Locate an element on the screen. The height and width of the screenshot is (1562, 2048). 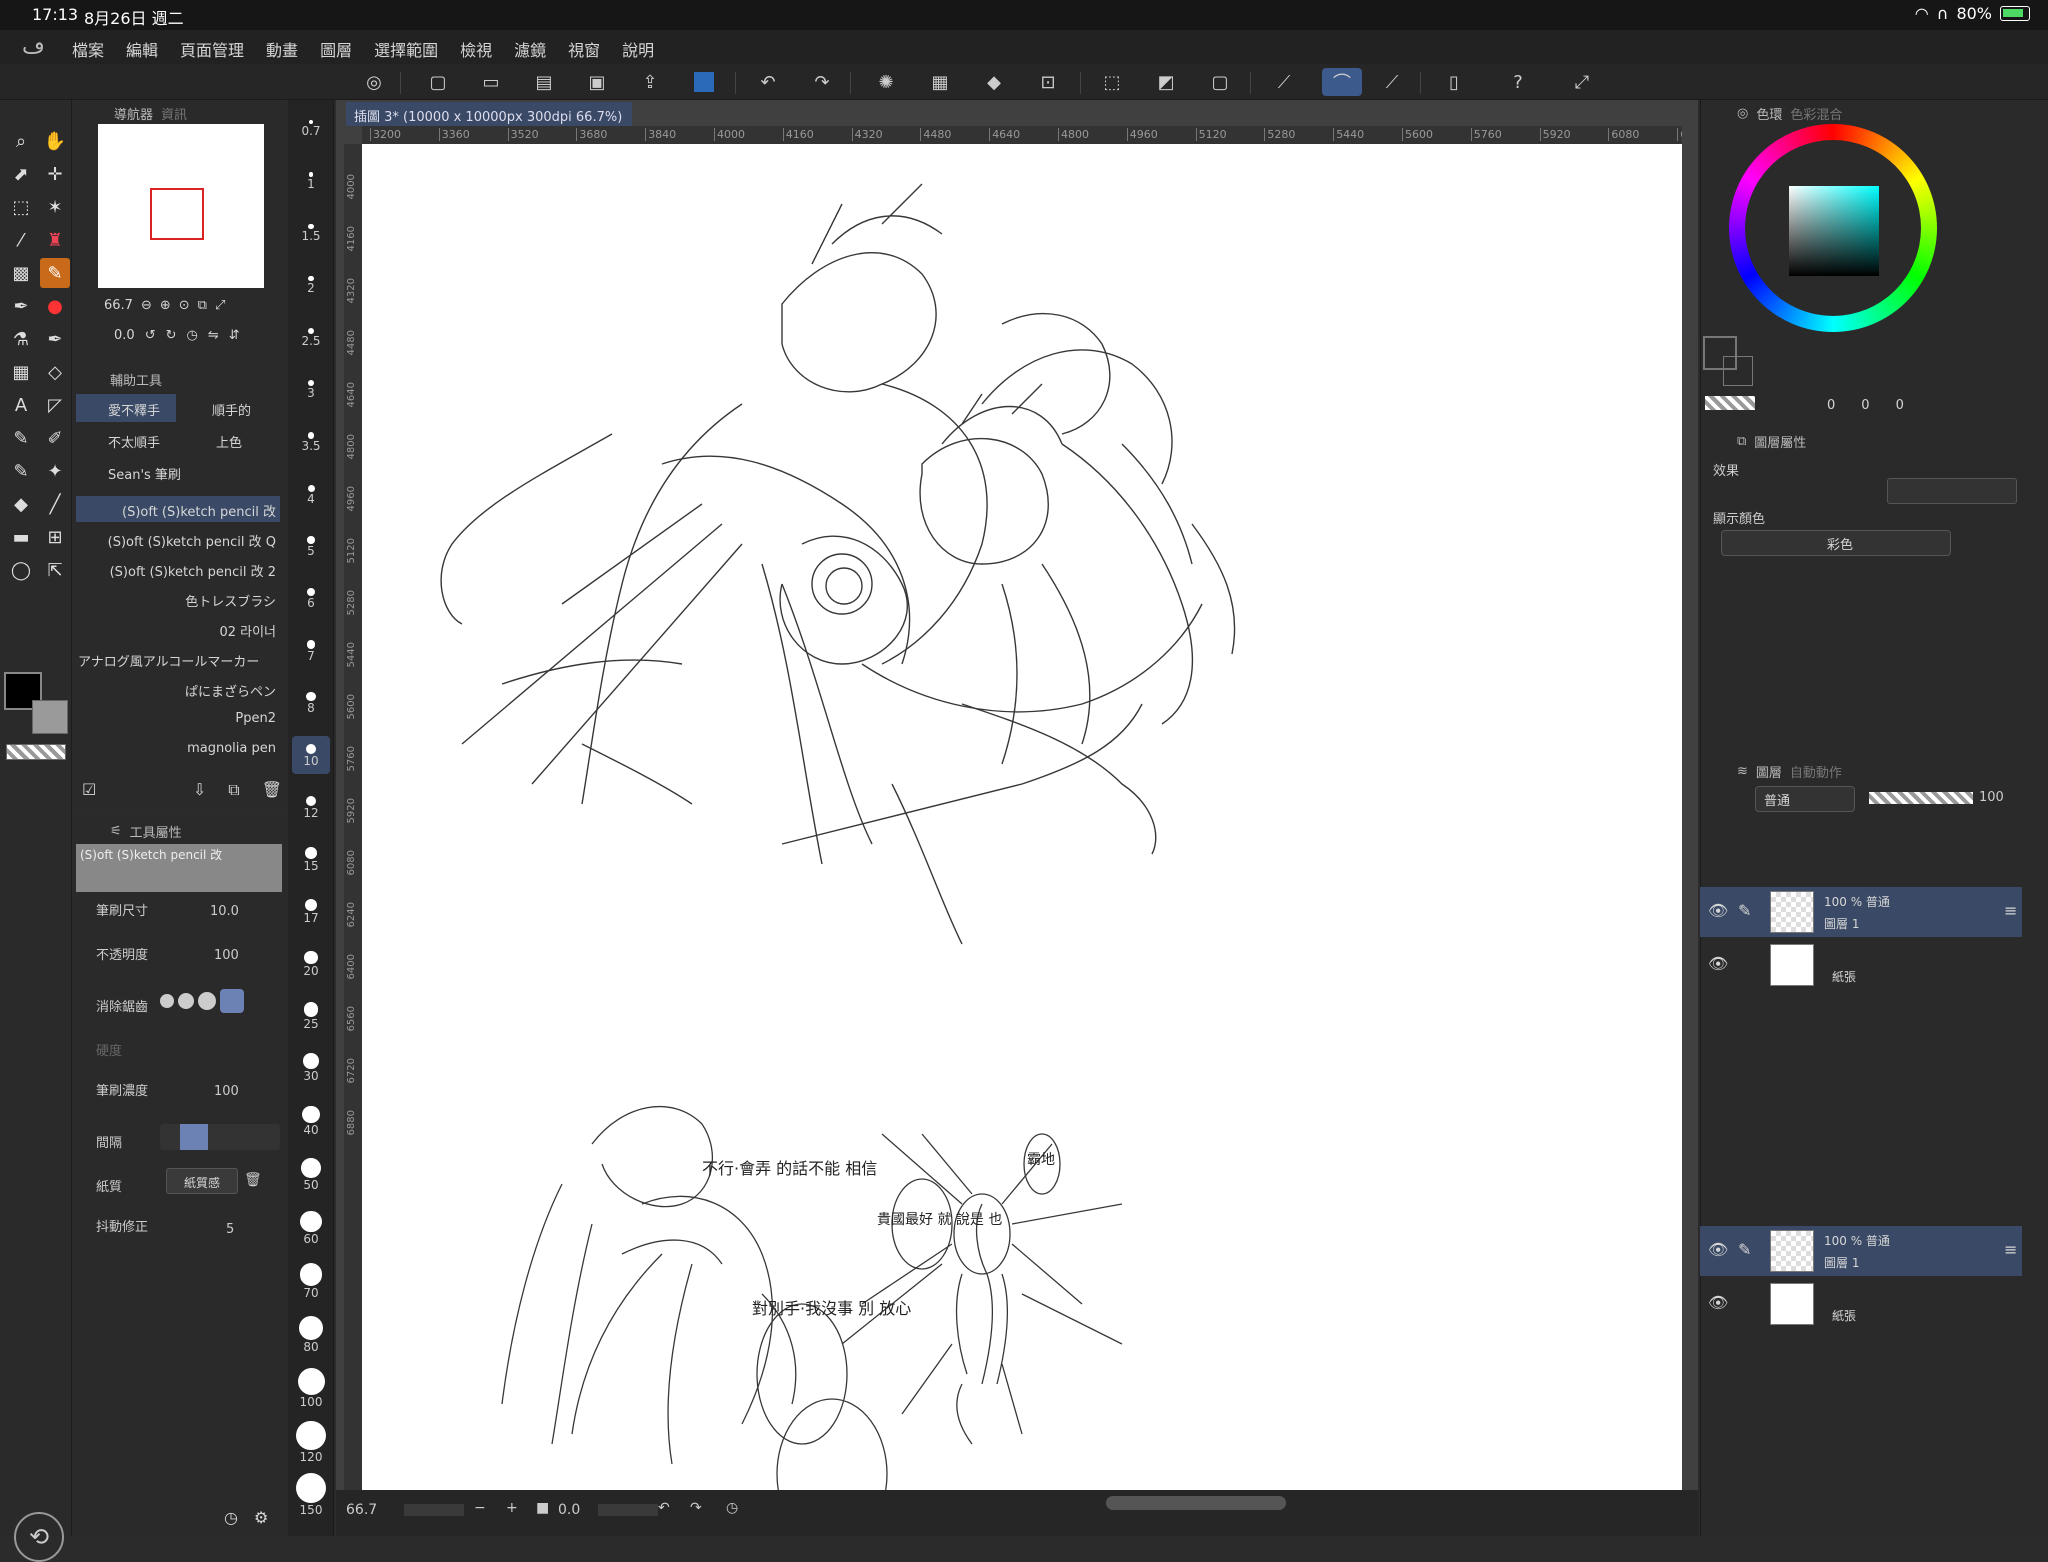
brush-item: 色トレスブラシ is located at coordinates (178, 599).